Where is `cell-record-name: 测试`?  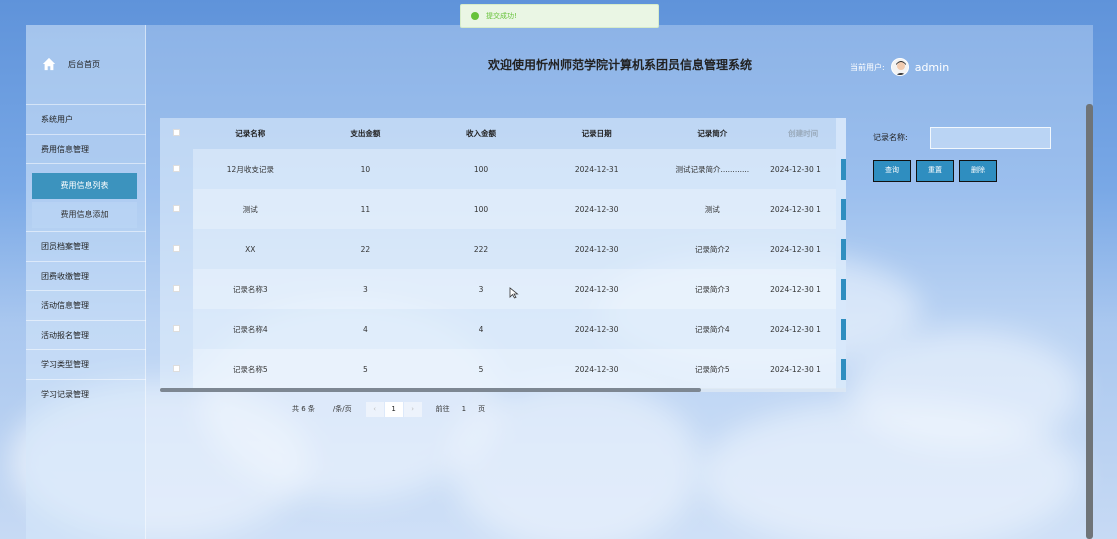 cell-record-name: 测试 is located at coordinates (250, 209).